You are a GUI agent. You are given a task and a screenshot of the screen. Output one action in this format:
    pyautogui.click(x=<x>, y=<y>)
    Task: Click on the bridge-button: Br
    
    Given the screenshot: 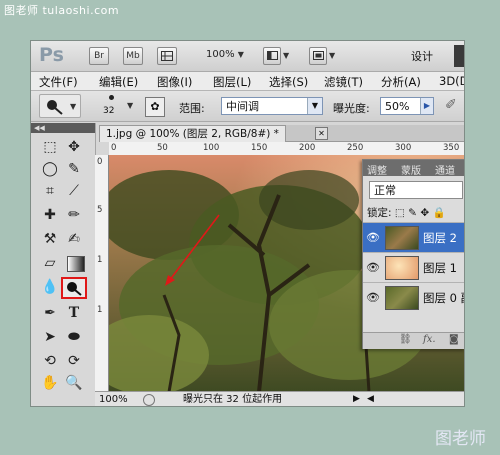 What is the action you would take?
    pyautogui.click(x=99, y=56)
    